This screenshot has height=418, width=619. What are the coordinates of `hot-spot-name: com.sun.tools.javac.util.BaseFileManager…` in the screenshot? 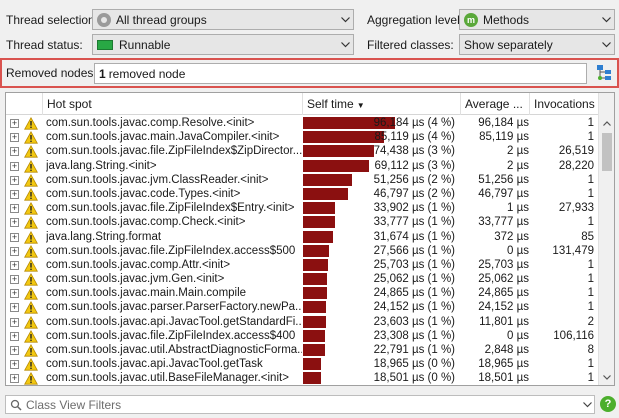 It's located at (167, 378).